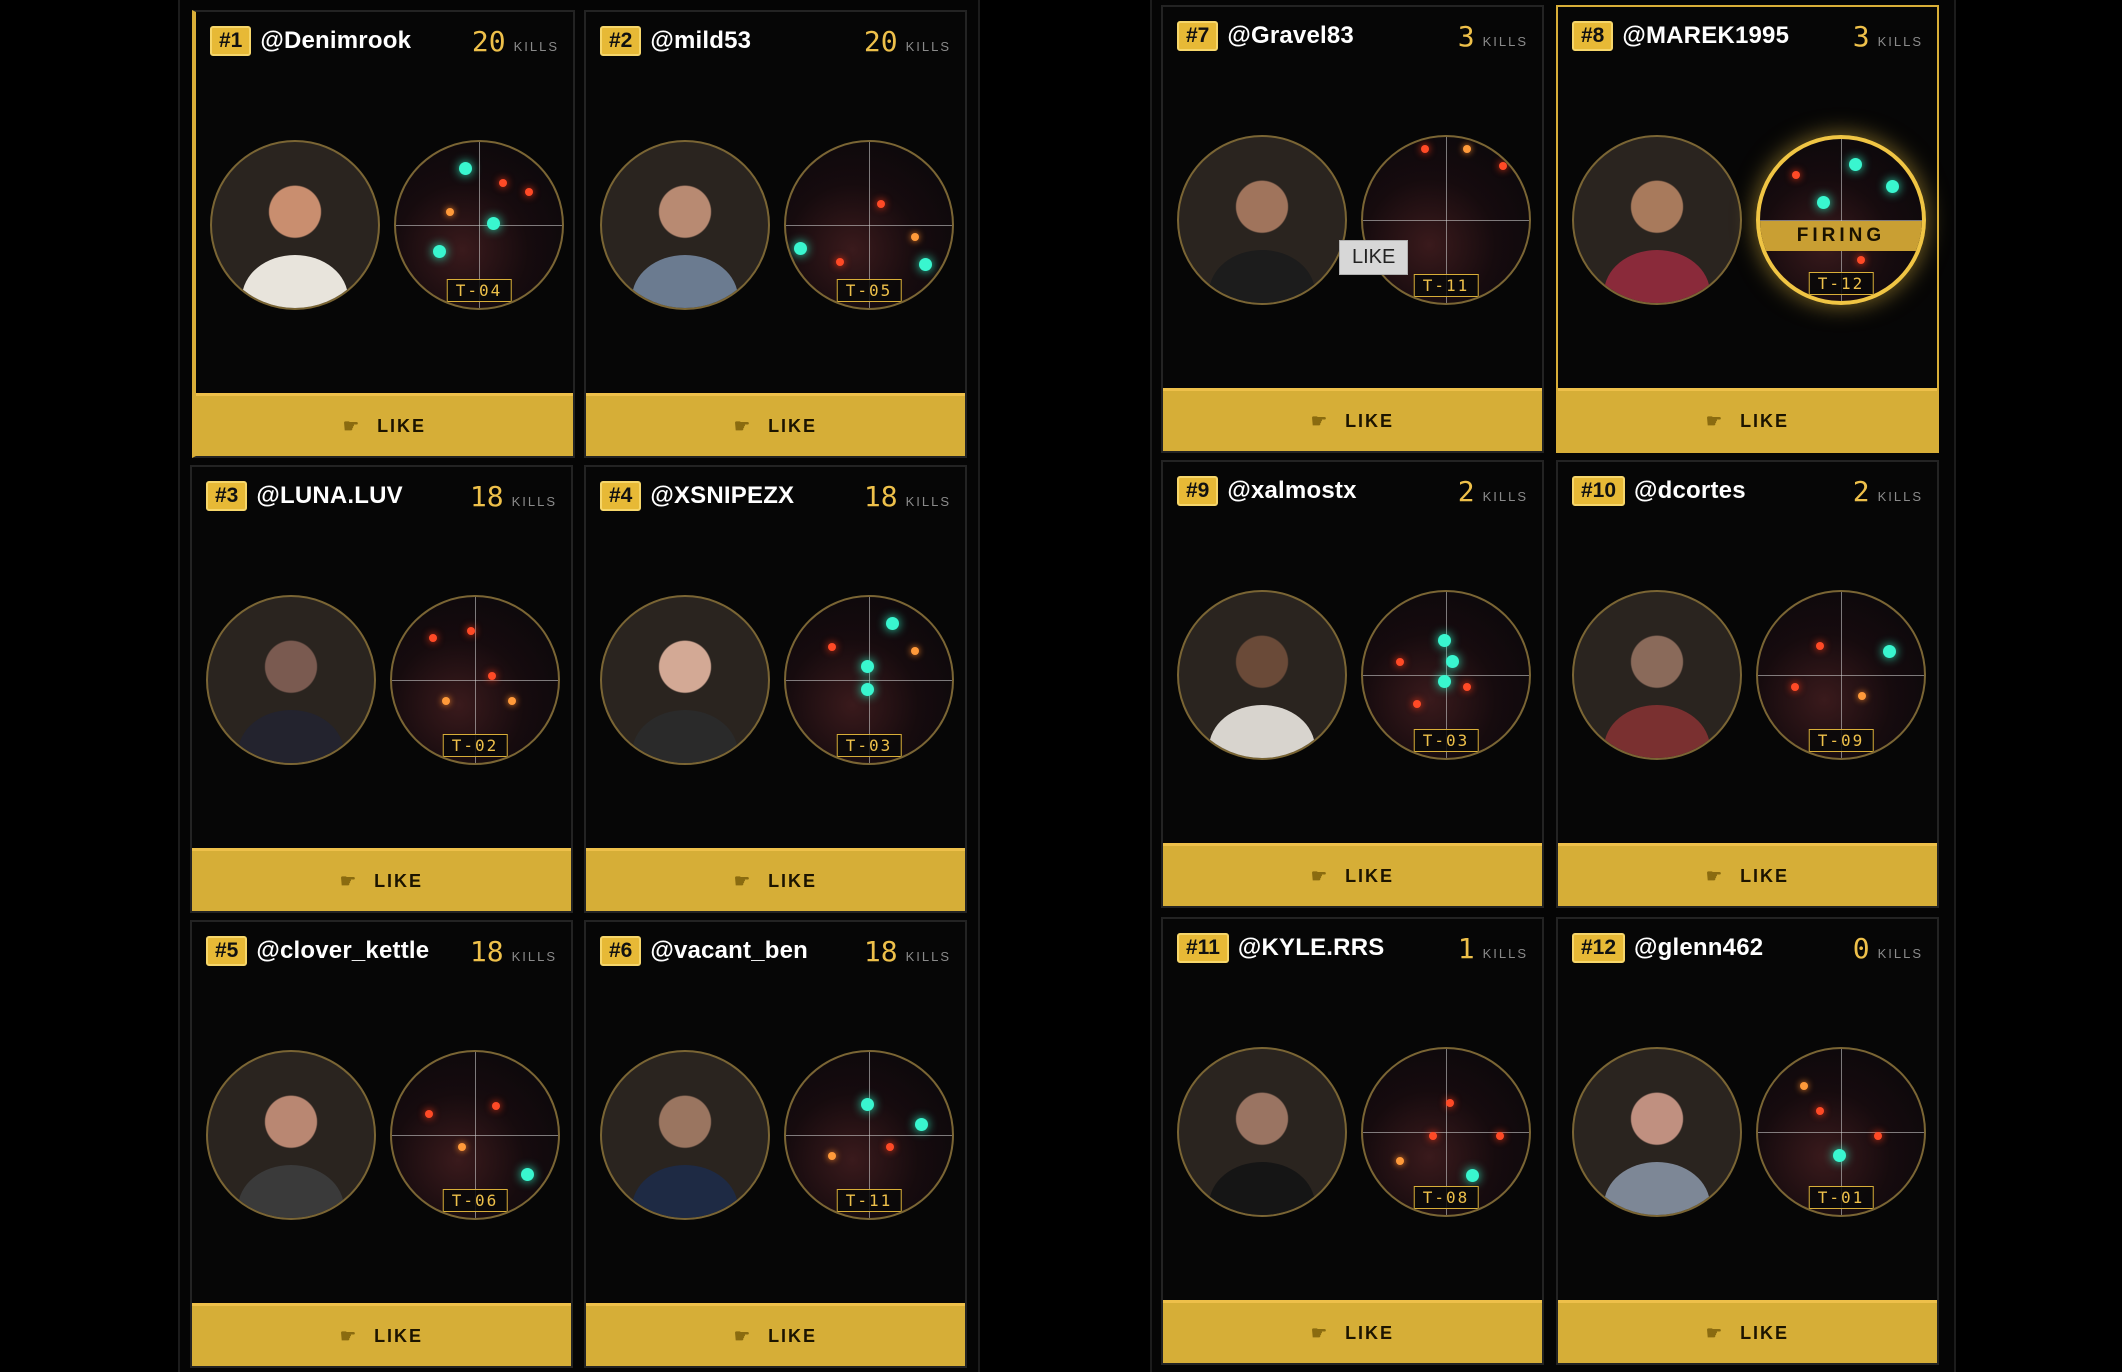 This screenshot has width=2122, height=1372. Describe the element at coordinates (869, 290) in the screenshot. I see `target-tag: T-05` at that location.